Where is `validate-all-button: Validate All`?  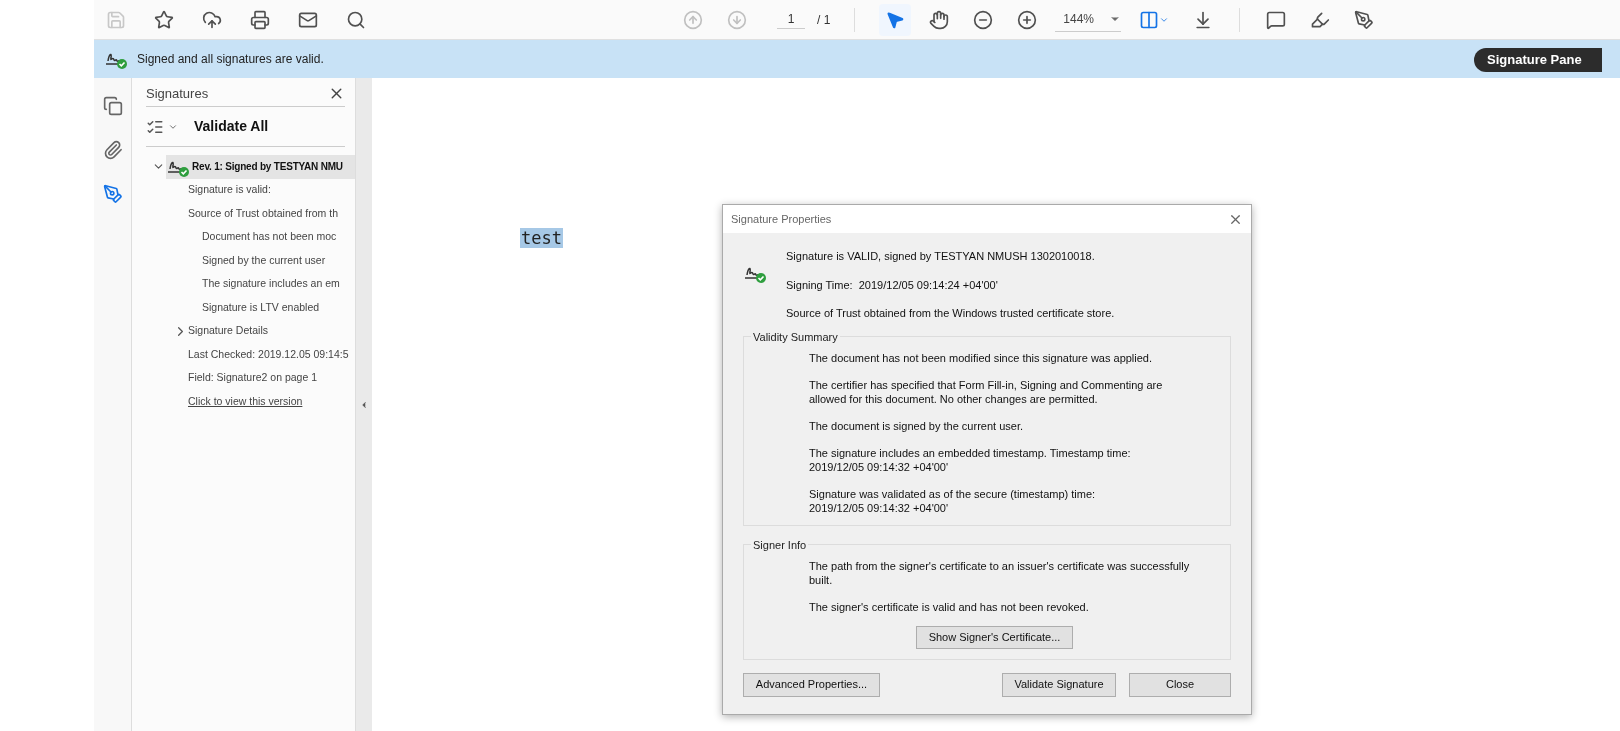
validate-all-button: Validate All is located at coordinates (231, 126).